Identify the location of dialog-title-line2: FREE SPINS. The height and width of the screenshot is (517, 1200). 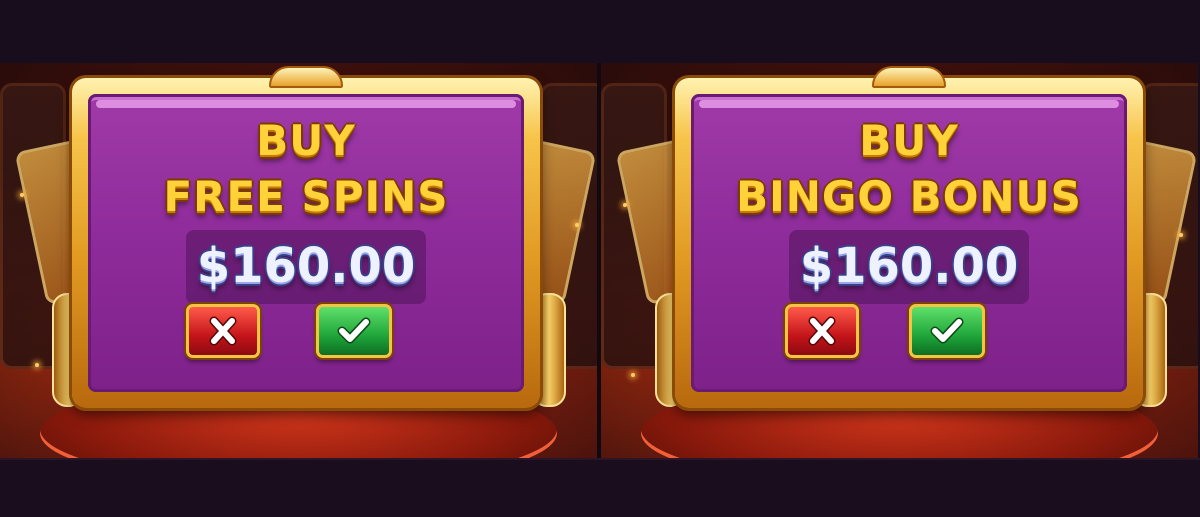
(306, 196).